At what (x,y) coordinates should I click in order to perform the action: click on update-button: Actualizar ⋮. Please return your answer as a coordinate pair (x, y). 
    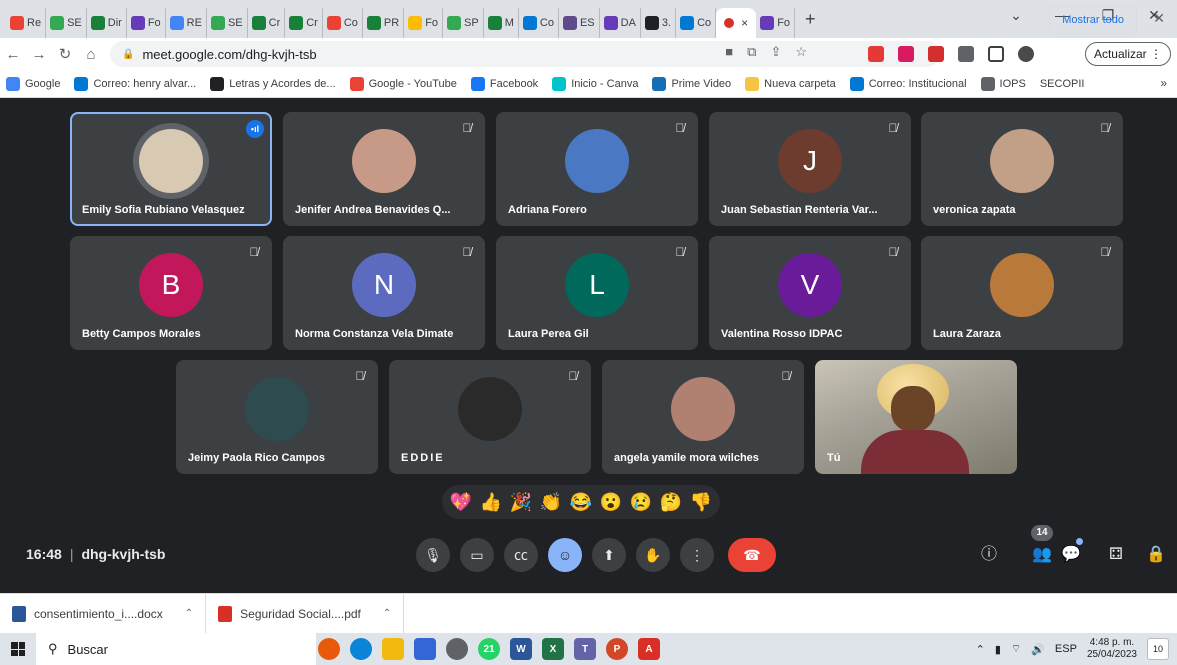
    Looking at the image, I should click on (1127, 54).